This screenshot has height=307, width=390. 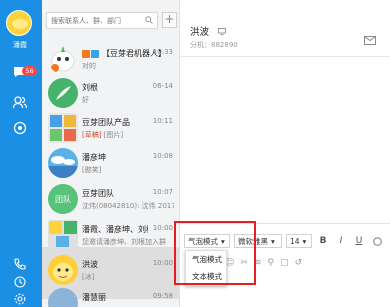 I want to click on underline-button: U, so click(x=359, y=241).